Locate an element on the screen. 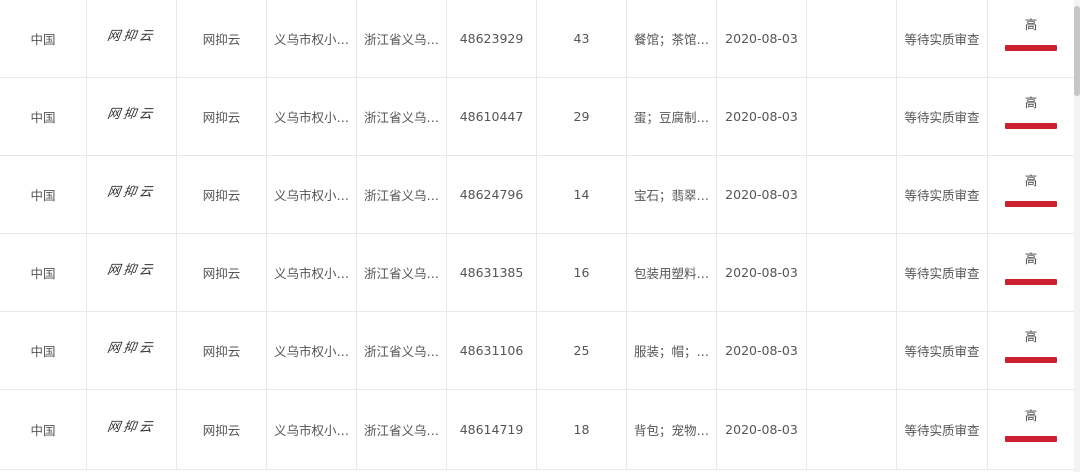  class-cell-text: 18 is located at coordinates (581, 429).